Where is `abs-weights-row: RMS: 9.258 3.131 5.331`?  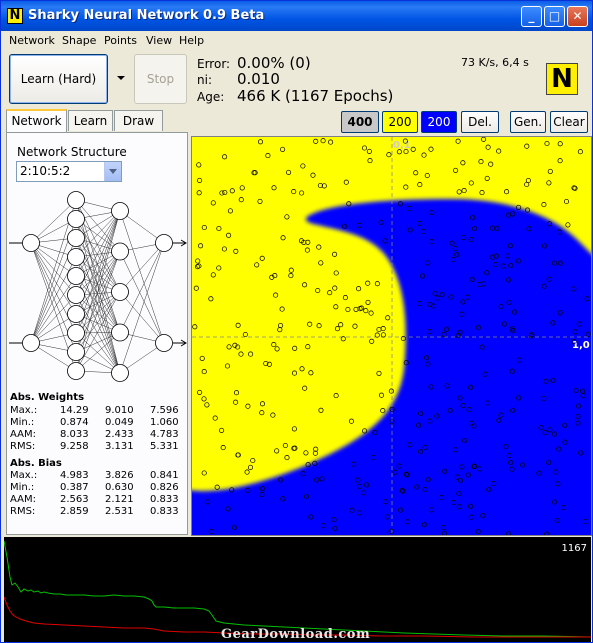
abs-weights-row: RMS: 9.258 3.131 5.331 is located at coordinates (97, 447).